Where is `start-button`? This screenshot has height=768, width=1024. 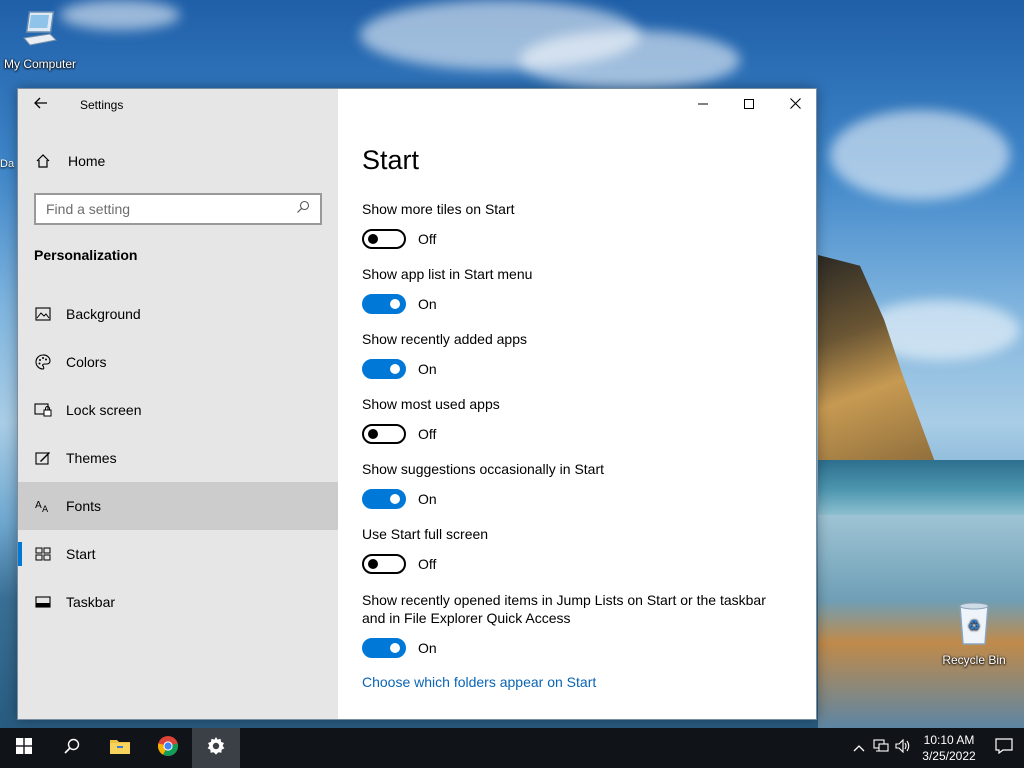 start-button is located at coordinates (24, 748).